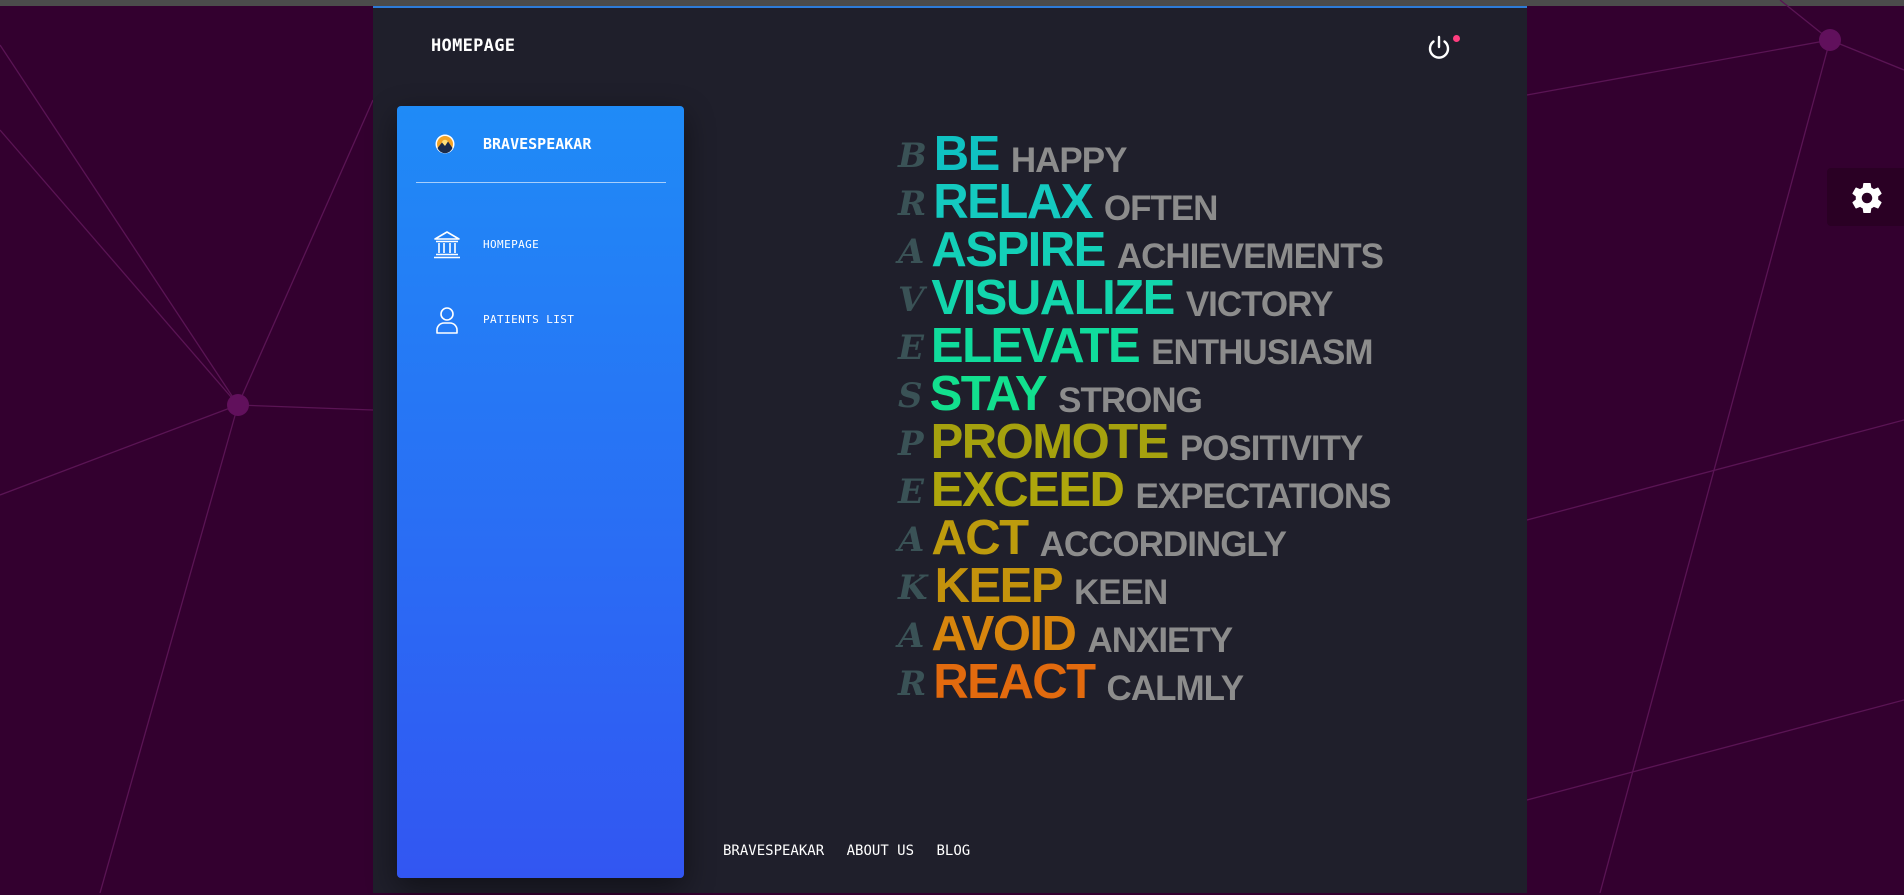 The width and height of the screenshot is (1904, 895). Describe the element at coordinates (1271, 448) in the screenshot. I see `acrostic-phrase: POSITIVITY` at that location.